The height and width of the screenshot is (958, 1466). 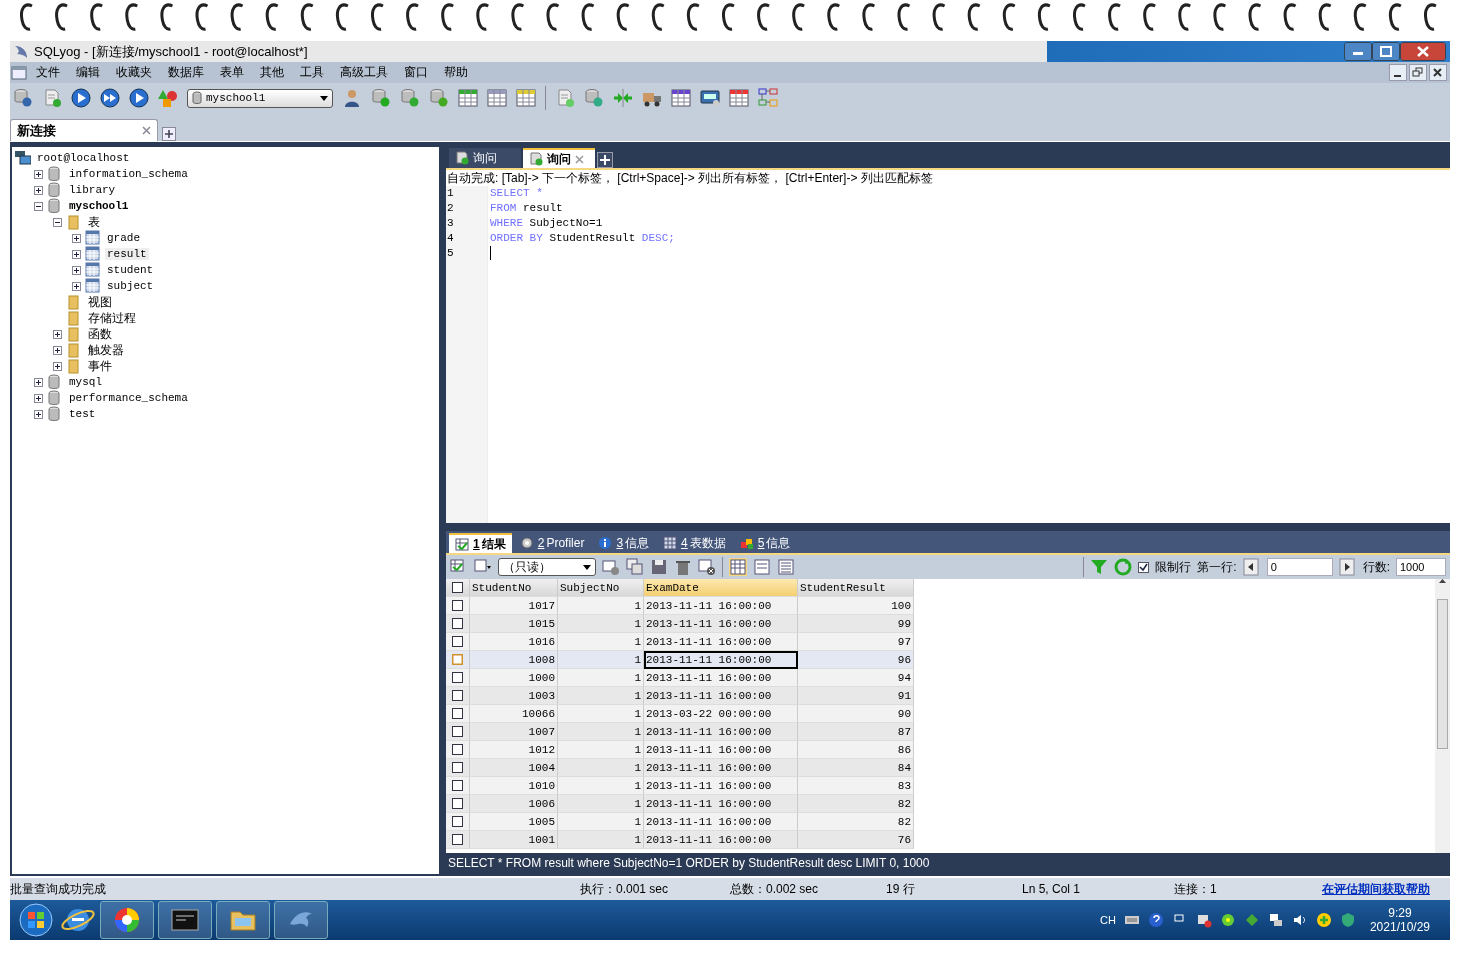 What do you see at coordinates (547, 567) in the screenshot?
I see `mode-dropdown: （只读）` at bounding box center [547, 567].